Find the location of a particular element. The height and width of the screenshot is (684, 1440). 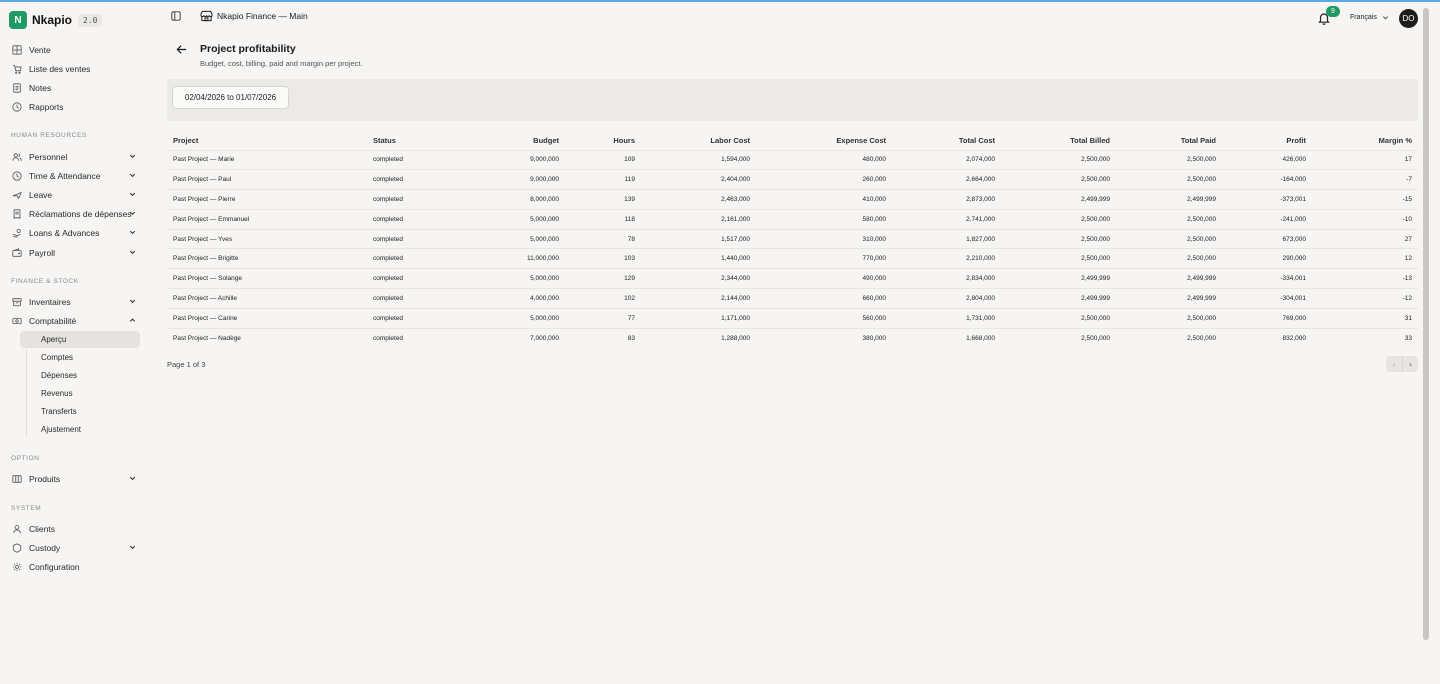

box-icon is located at coordinates (16, 302).